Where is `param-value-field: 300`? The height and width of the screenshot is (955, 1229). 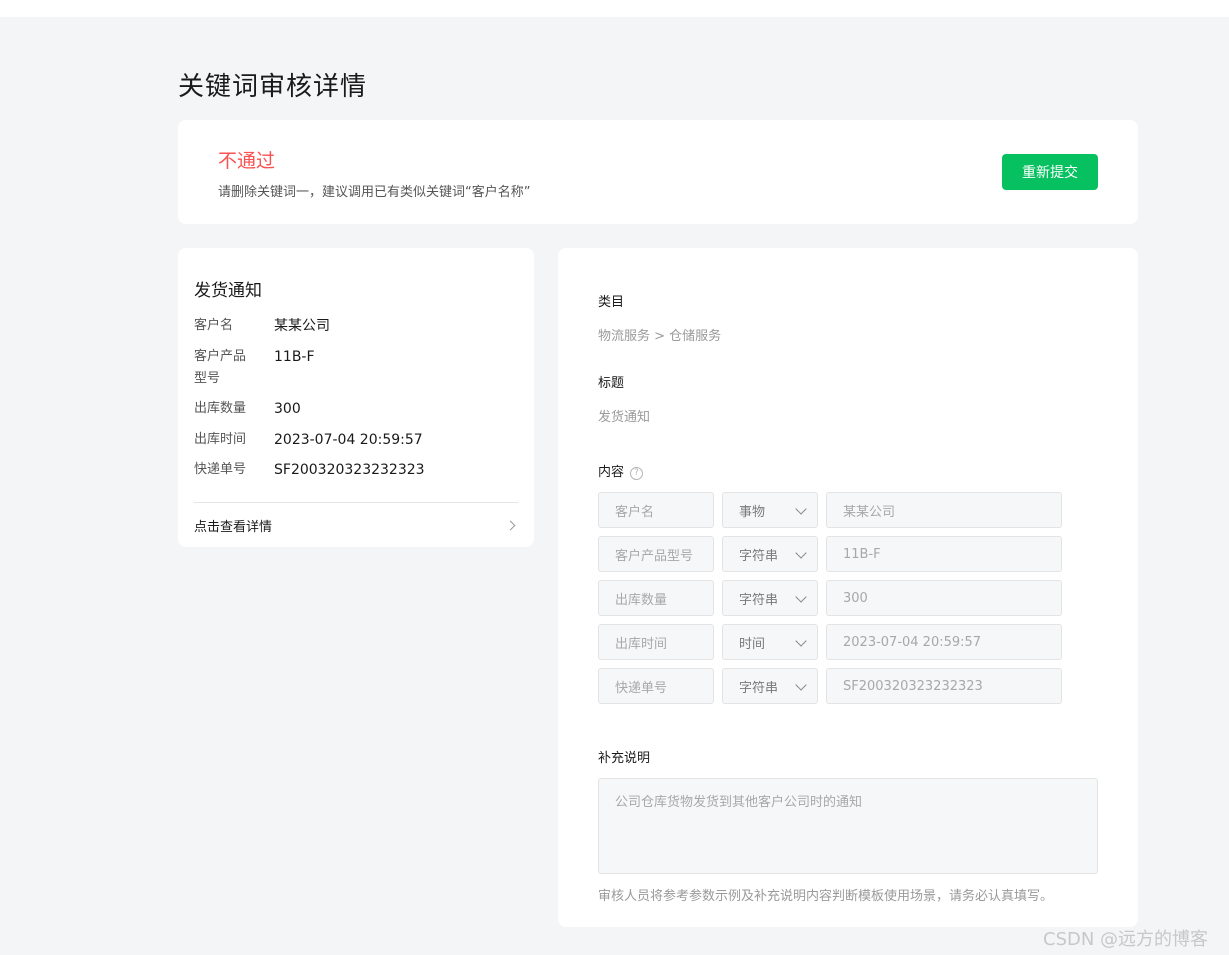
param-value-field: 300 is located at coordinates (944, 598).